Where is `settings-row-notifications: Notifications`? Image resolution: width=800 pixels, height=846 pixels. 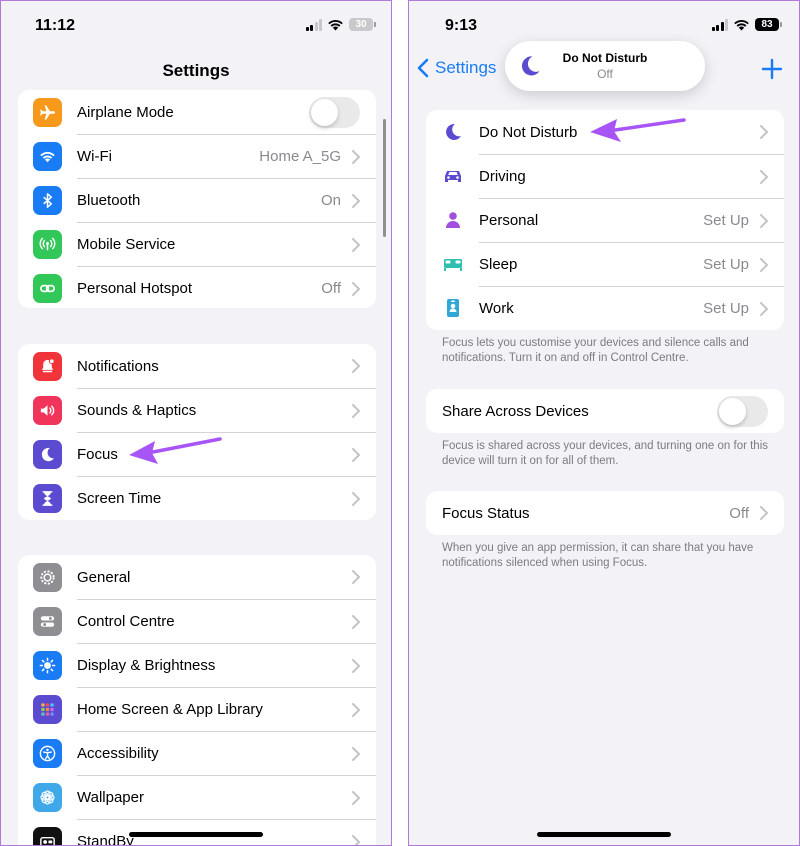
settings-row-notifications: Notifications is located at coordinates (197, 366).